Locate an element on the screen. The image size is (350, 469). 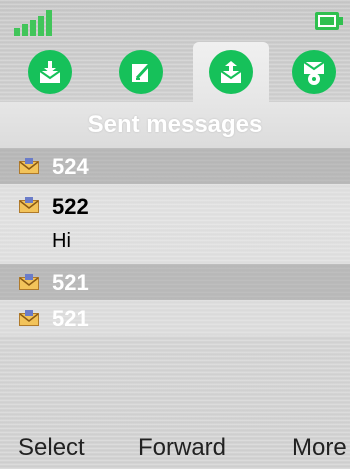
inbox-icon is located at coordinates (50, 72).